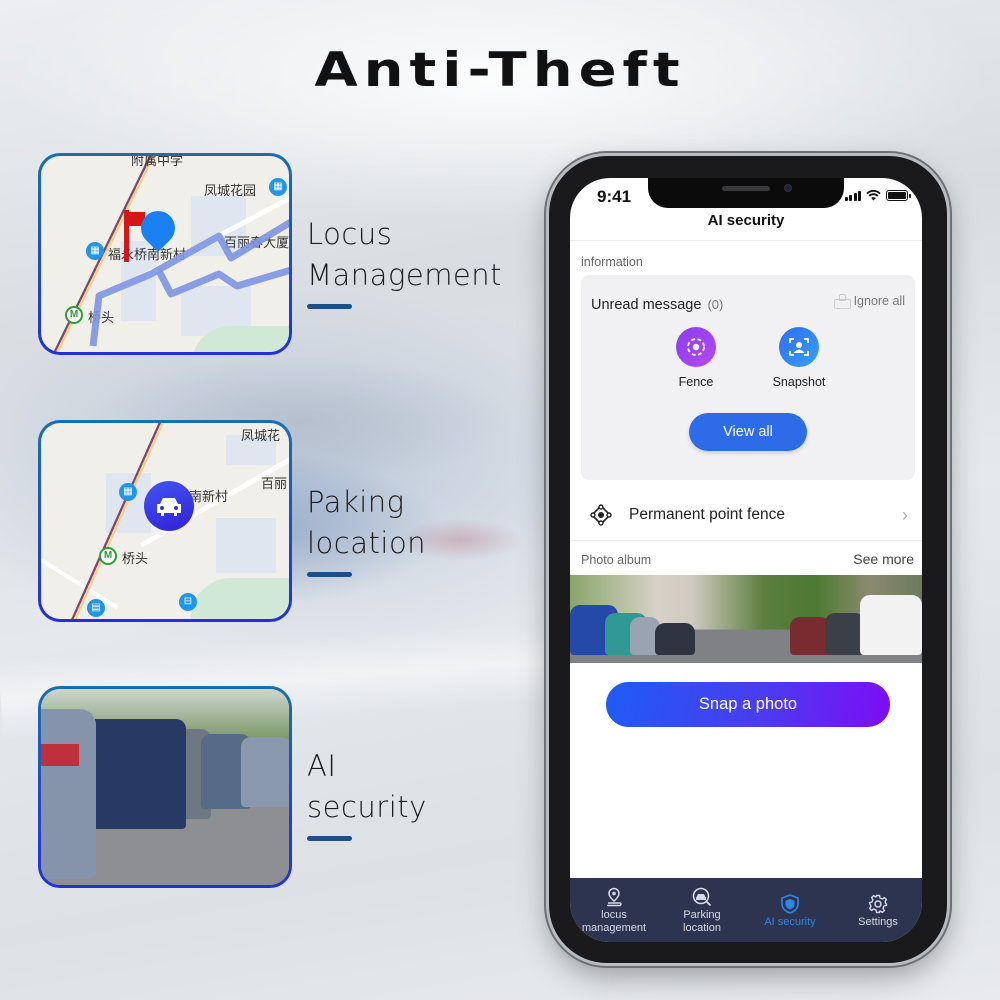 This screenshot has width=1000, height=1000. Describe the element at coordinates (702, 928) in the screenshot. I see `tab-label-line2: location` at that location.